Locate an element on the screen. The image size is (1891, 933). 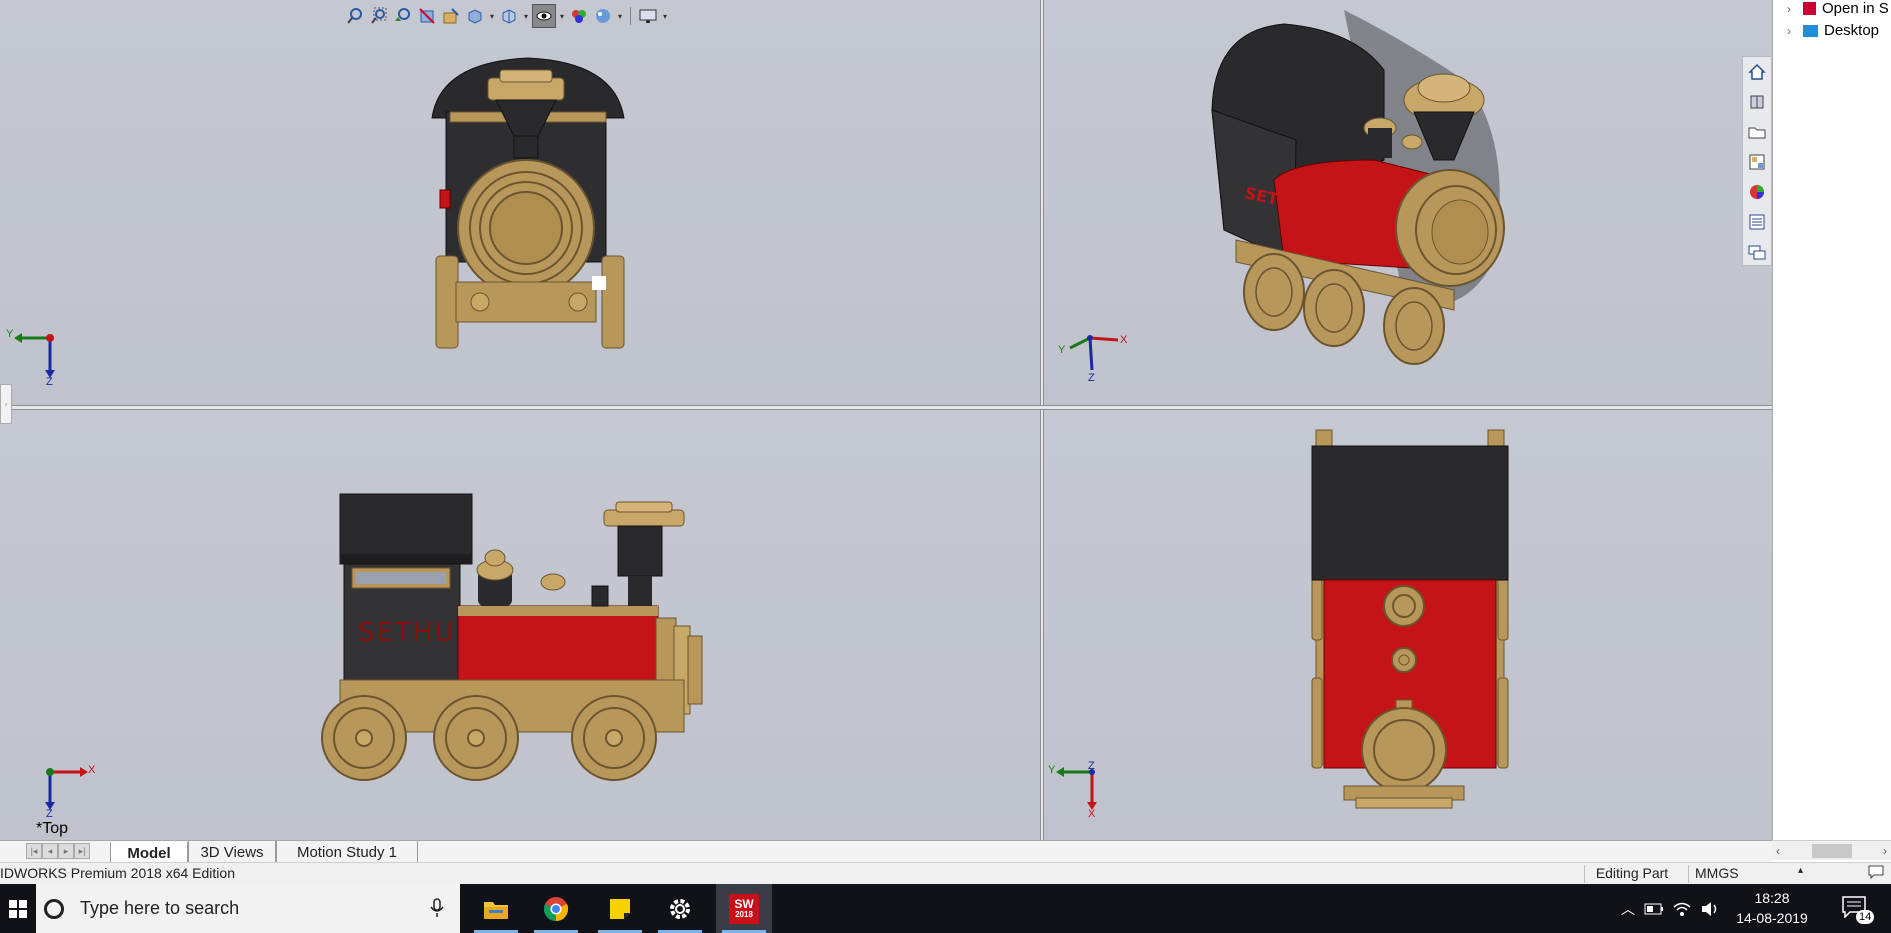
sticky-notes-app-icon is located at coordinates (620, 908).